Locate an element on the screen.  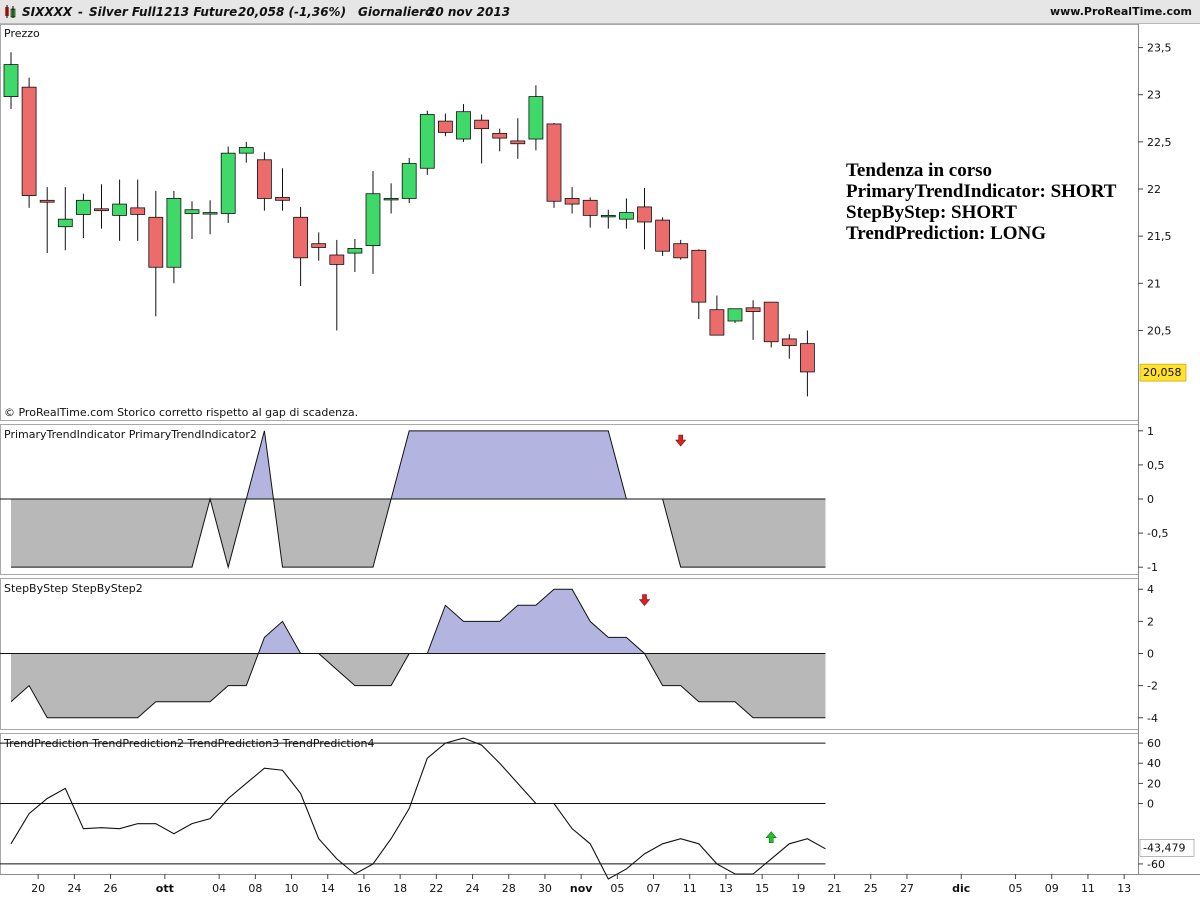
x-tick-label: 18 is located at coordinates (400, 888).